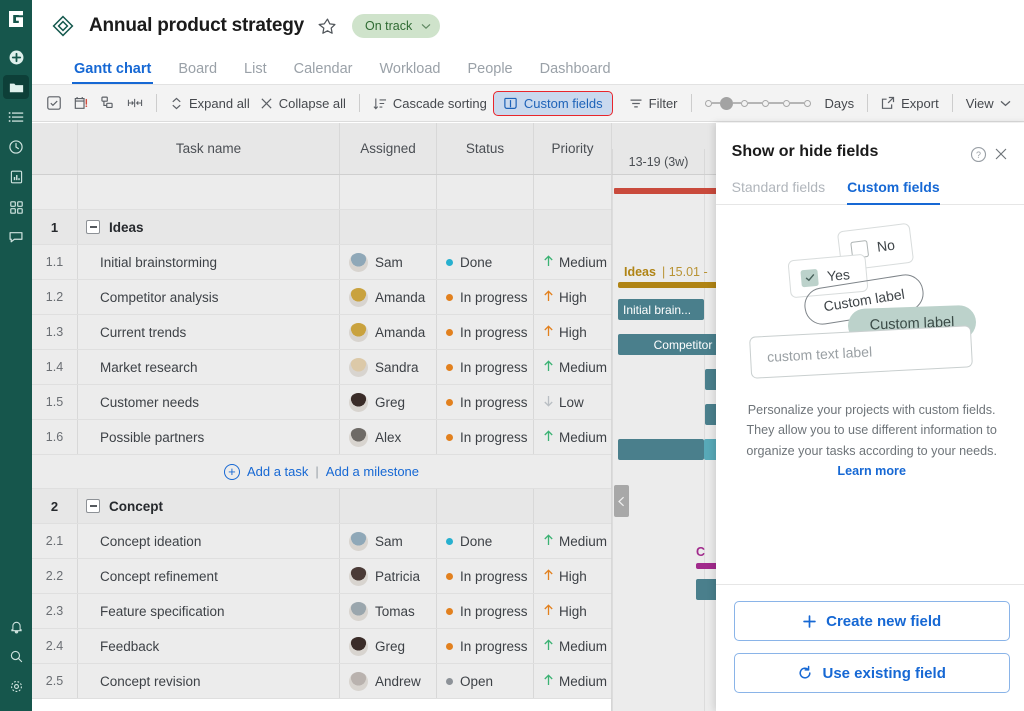  Describe the element at coordinates (209, 541) in the screenshot. I see `cell-task-name: Concept ideation` at that location.